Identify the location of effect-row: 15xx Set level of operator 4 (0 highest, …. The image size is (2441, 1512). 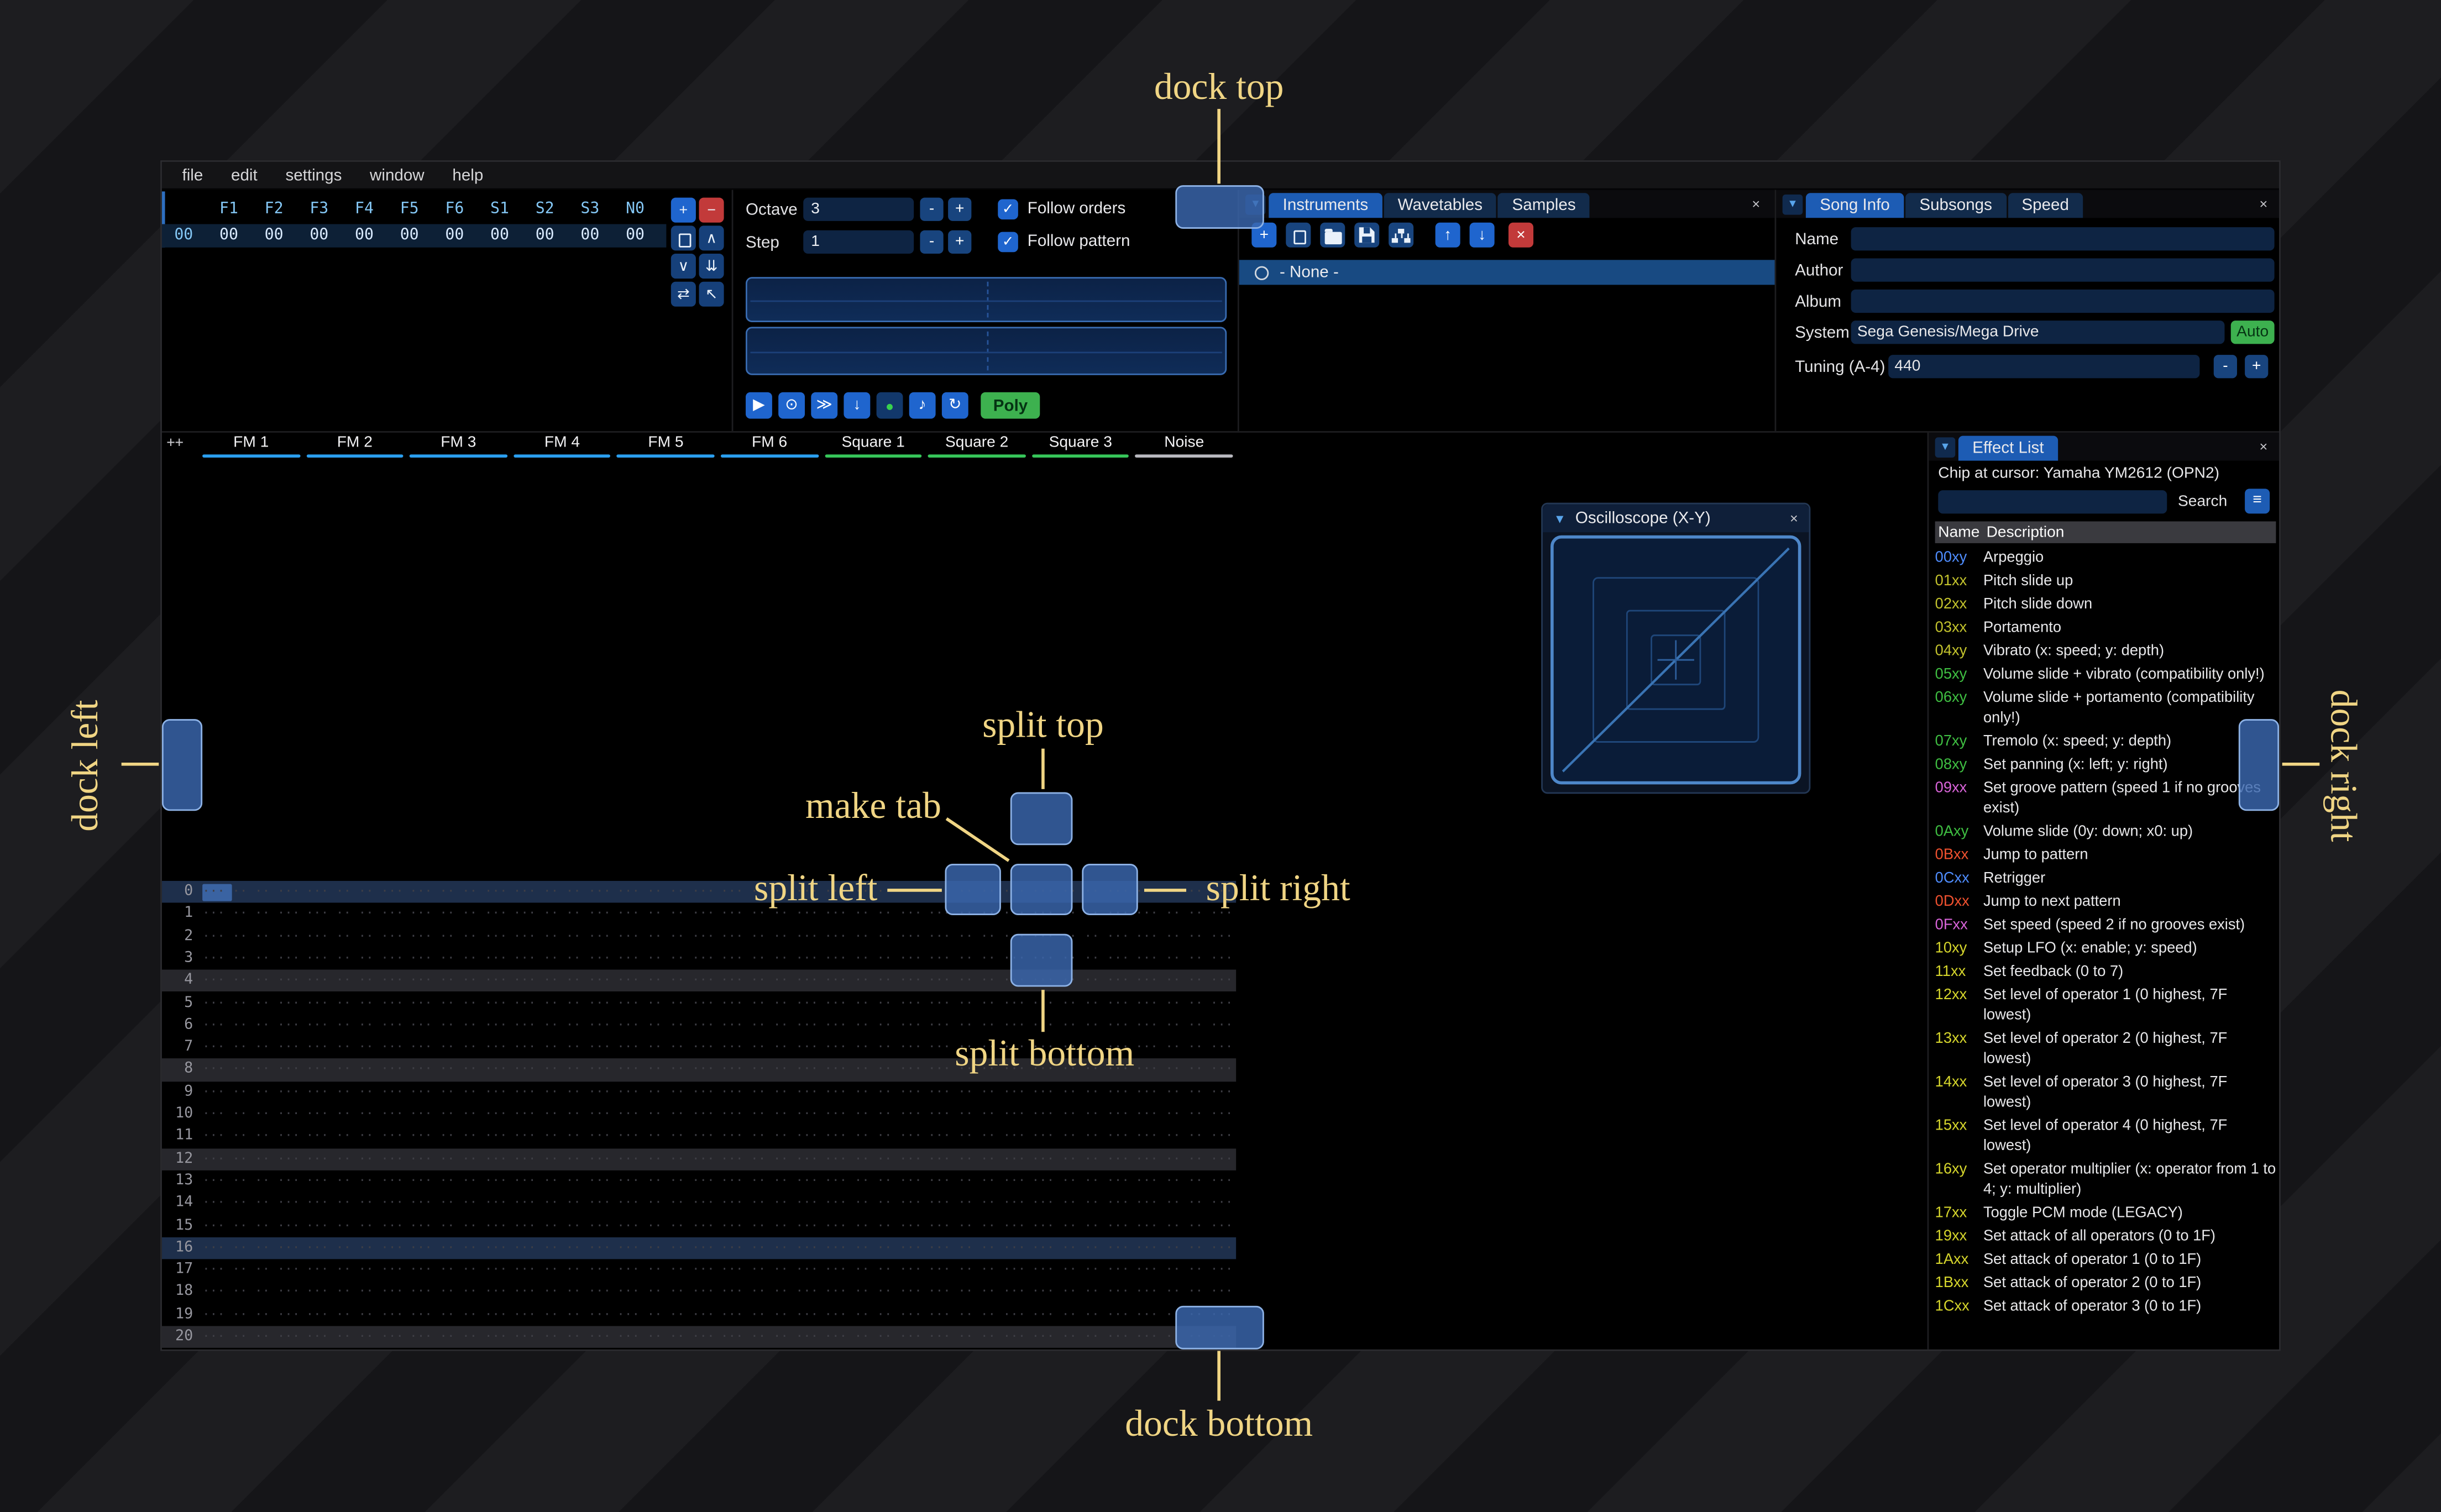
(2104, 1136).